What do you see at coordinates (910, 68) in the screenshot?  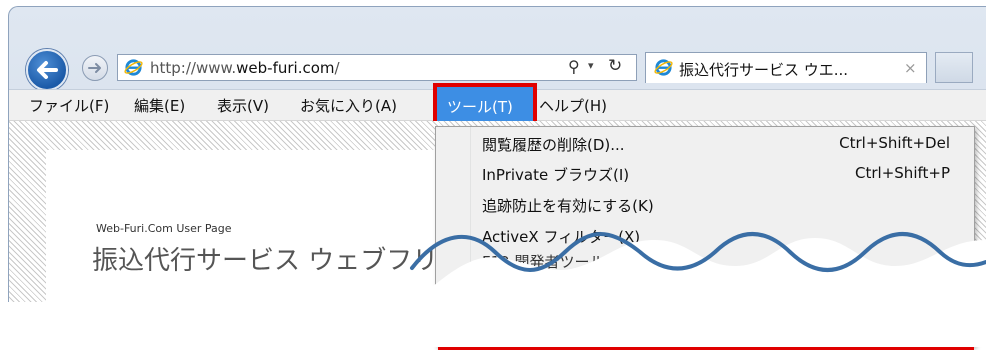 I see `close-icon: ×` at bounding box center [910, 68].